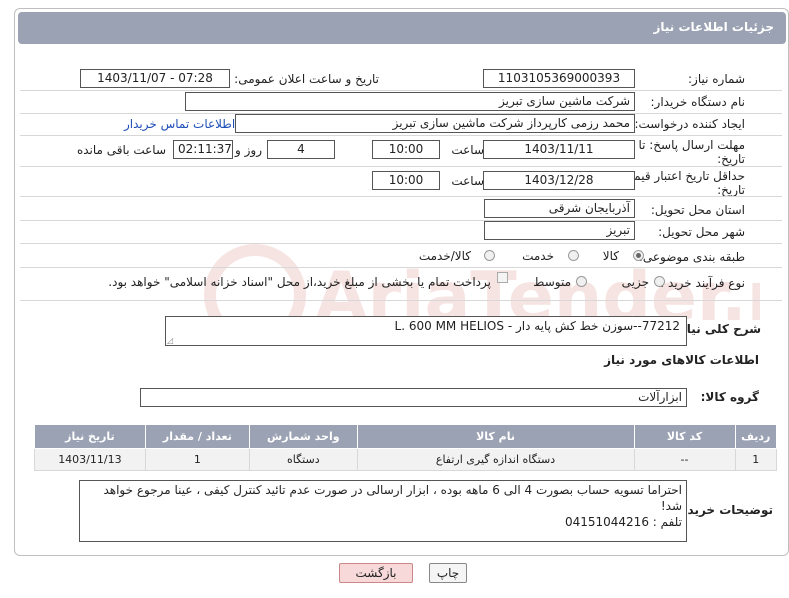 This screenshot has width=789, height=598. Describe the element at coordinates (179, 124) in the screenshot. I see `buyer-contact-link: اطلاعات تماس خریدار` at that location.